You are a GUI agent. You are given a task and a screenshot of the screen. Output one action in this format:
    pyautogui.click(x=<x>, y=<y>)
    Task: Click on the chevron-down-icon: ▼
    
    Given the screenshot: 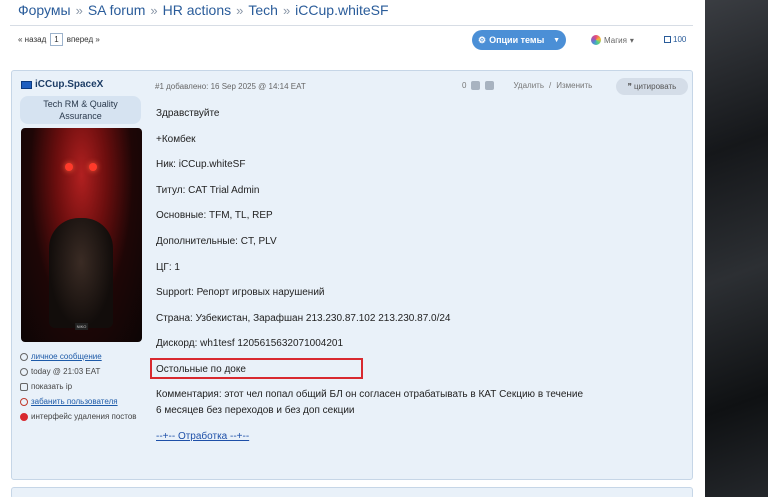 What is the action you would take?
    pyautogui.click(x=556, y=40)
    